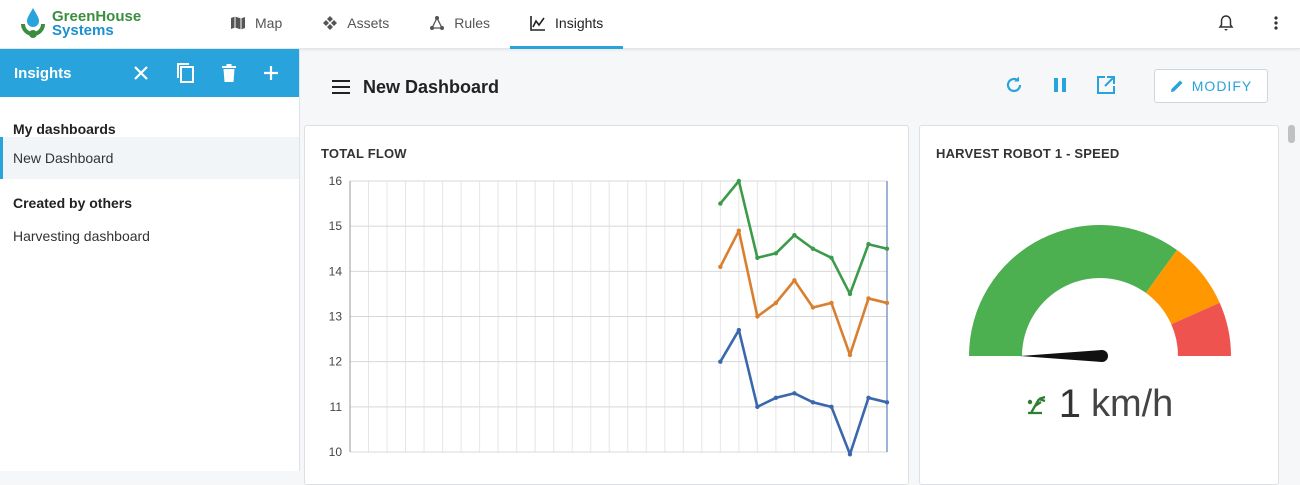  I want to click on top-right-actions, so click(1248, 23).